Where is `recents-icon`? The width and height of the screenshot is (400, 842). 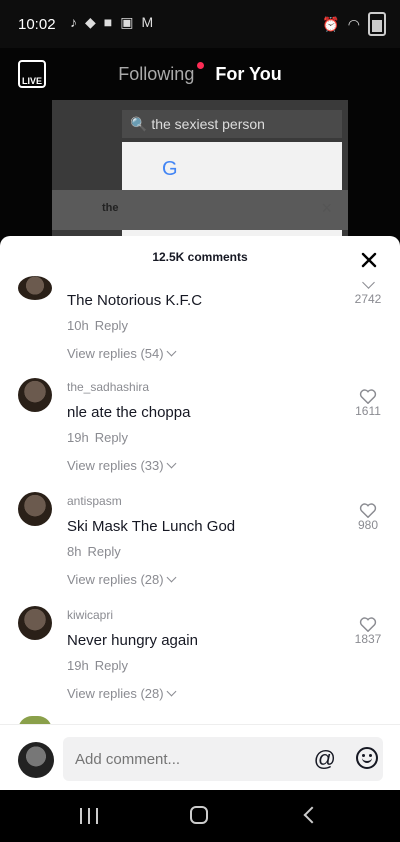
recents-icon is located at coordinates (89, 816).